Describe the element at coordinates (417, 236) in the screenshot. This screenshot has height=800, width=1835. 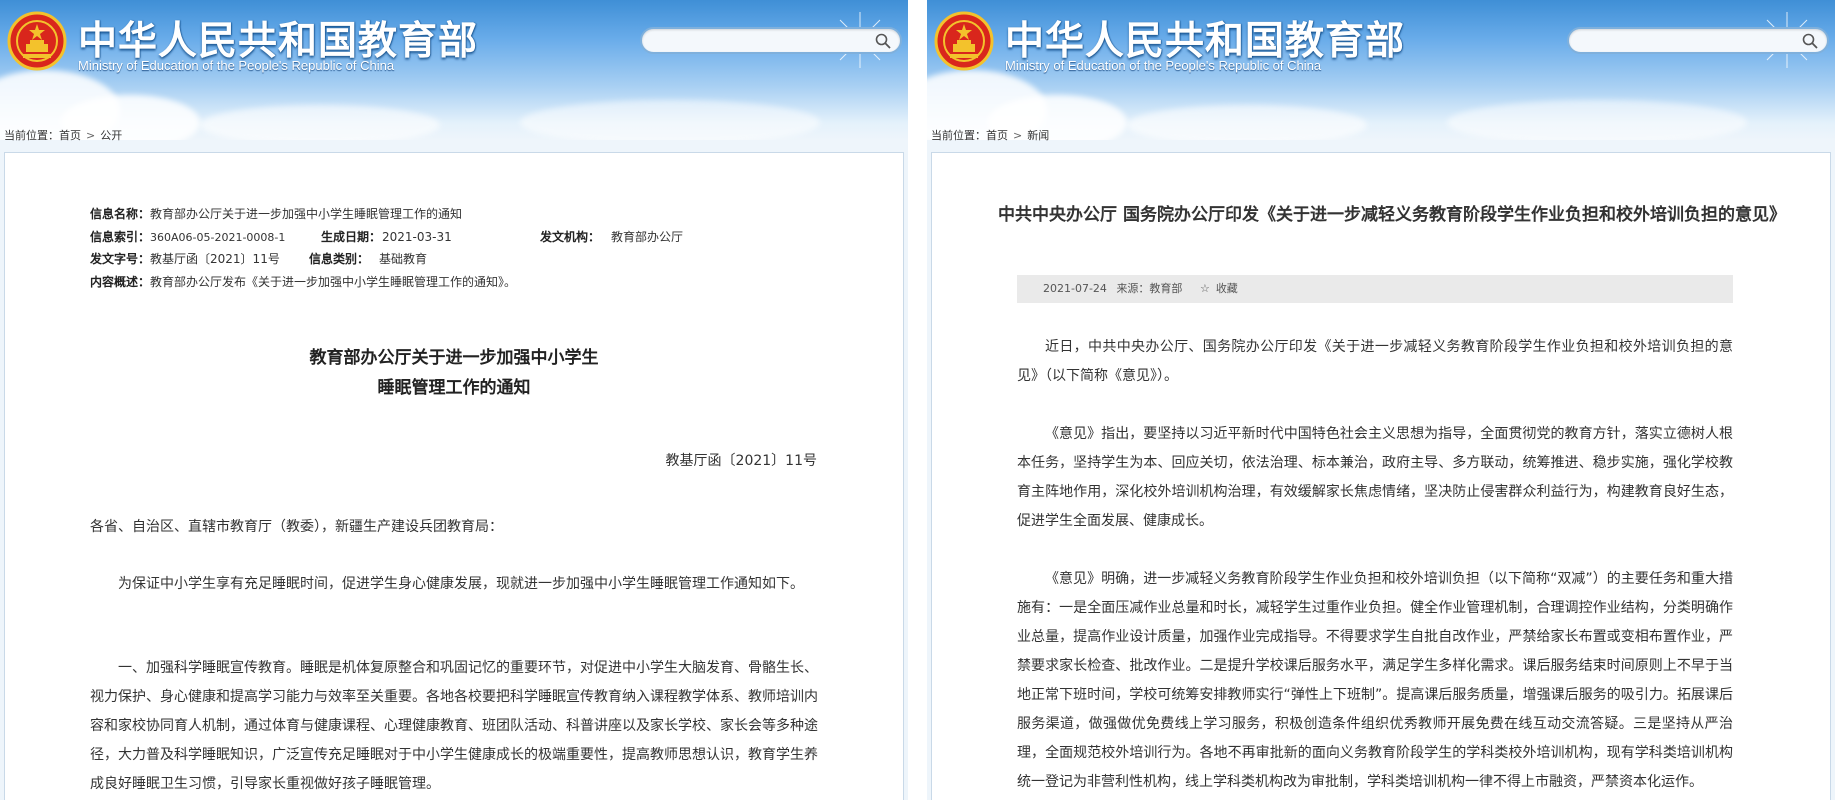
I see `meta-value: 2021-03-31` at that location.